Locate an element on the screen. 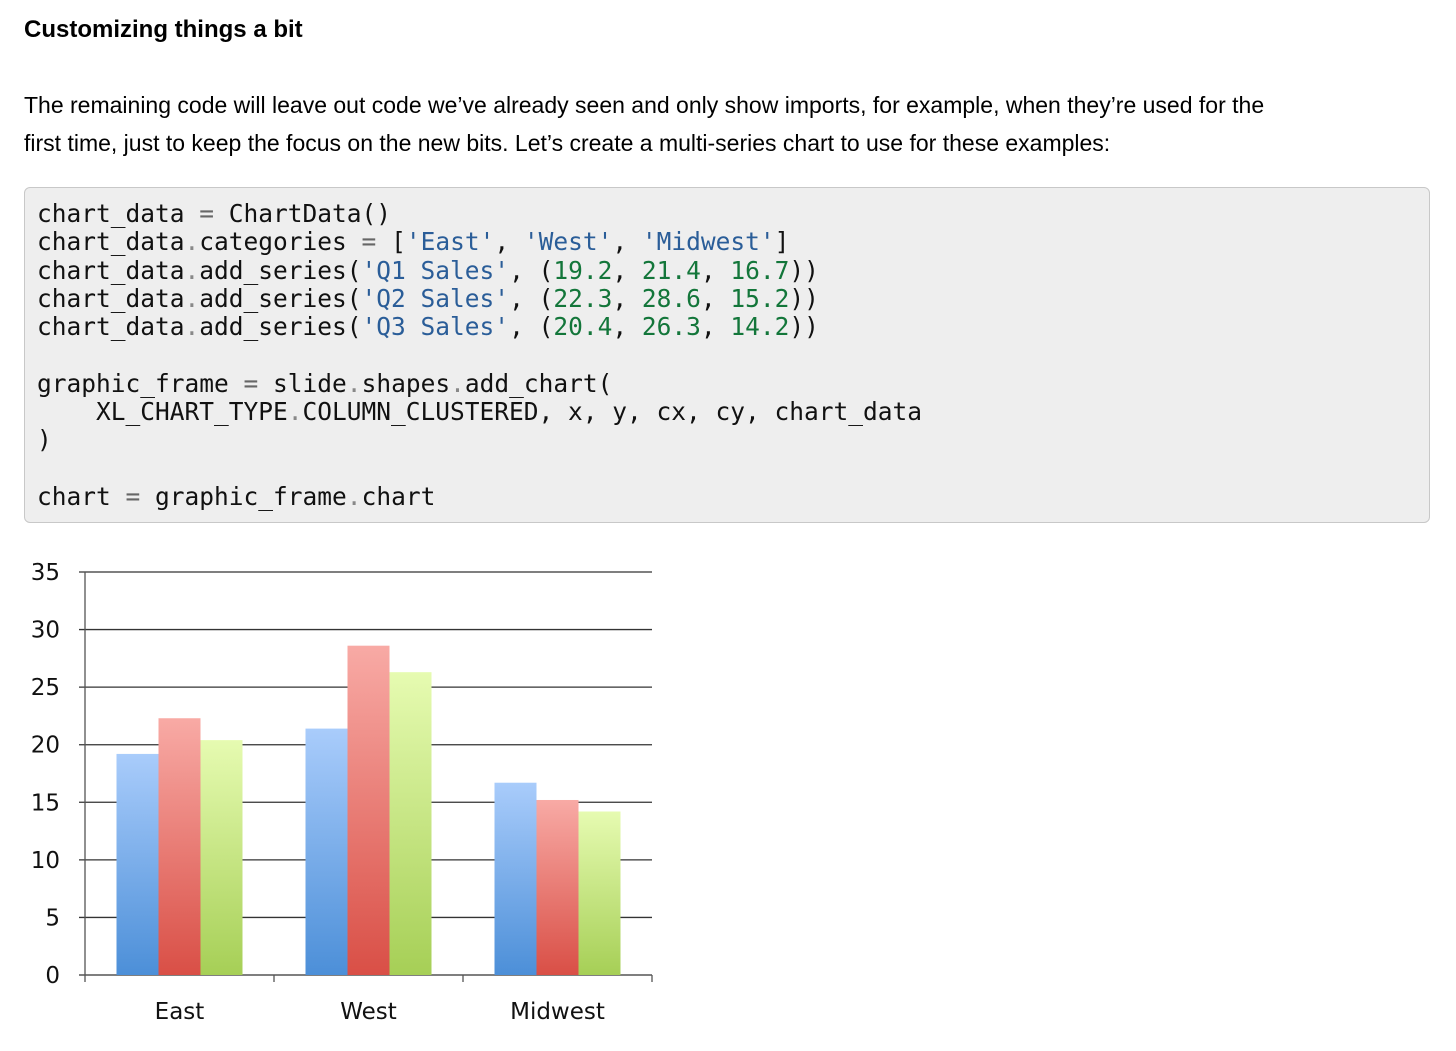 Image resolution: width=1456 pixels, height=1051 pixels. code-token: 22.3 is located at coordinates (583, 298).